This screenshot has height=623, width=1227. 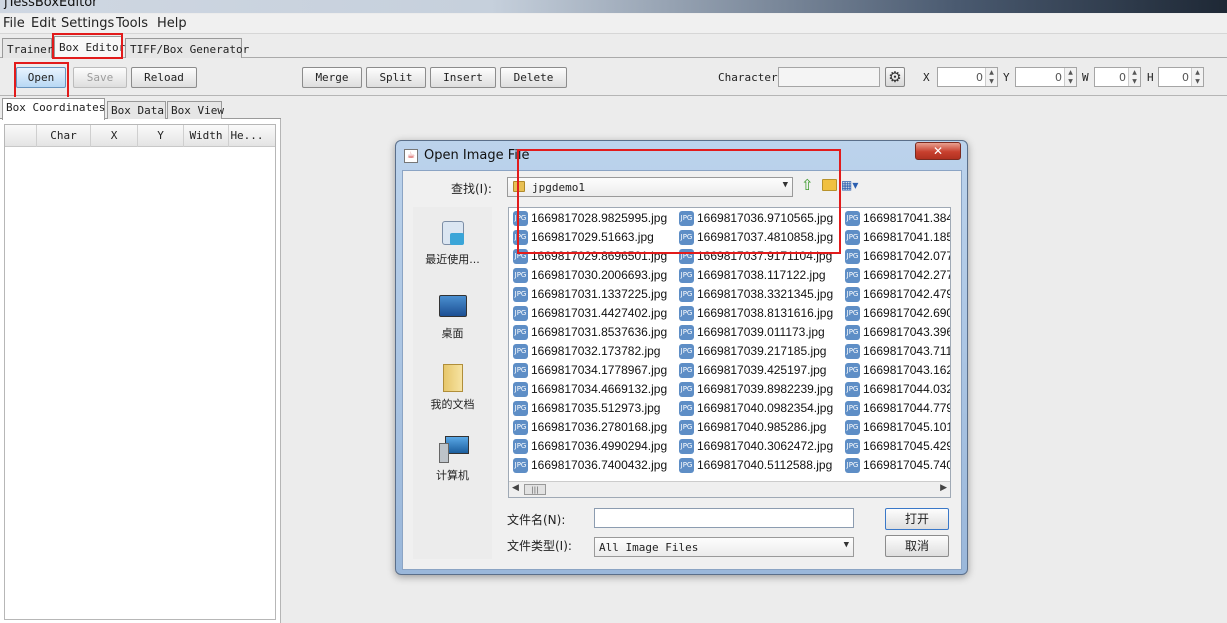 What do you see at coordinates (896, 256) in the screenshot?
I see `file-item: JPG 1669817042.077` at bounding box center [896, 256].